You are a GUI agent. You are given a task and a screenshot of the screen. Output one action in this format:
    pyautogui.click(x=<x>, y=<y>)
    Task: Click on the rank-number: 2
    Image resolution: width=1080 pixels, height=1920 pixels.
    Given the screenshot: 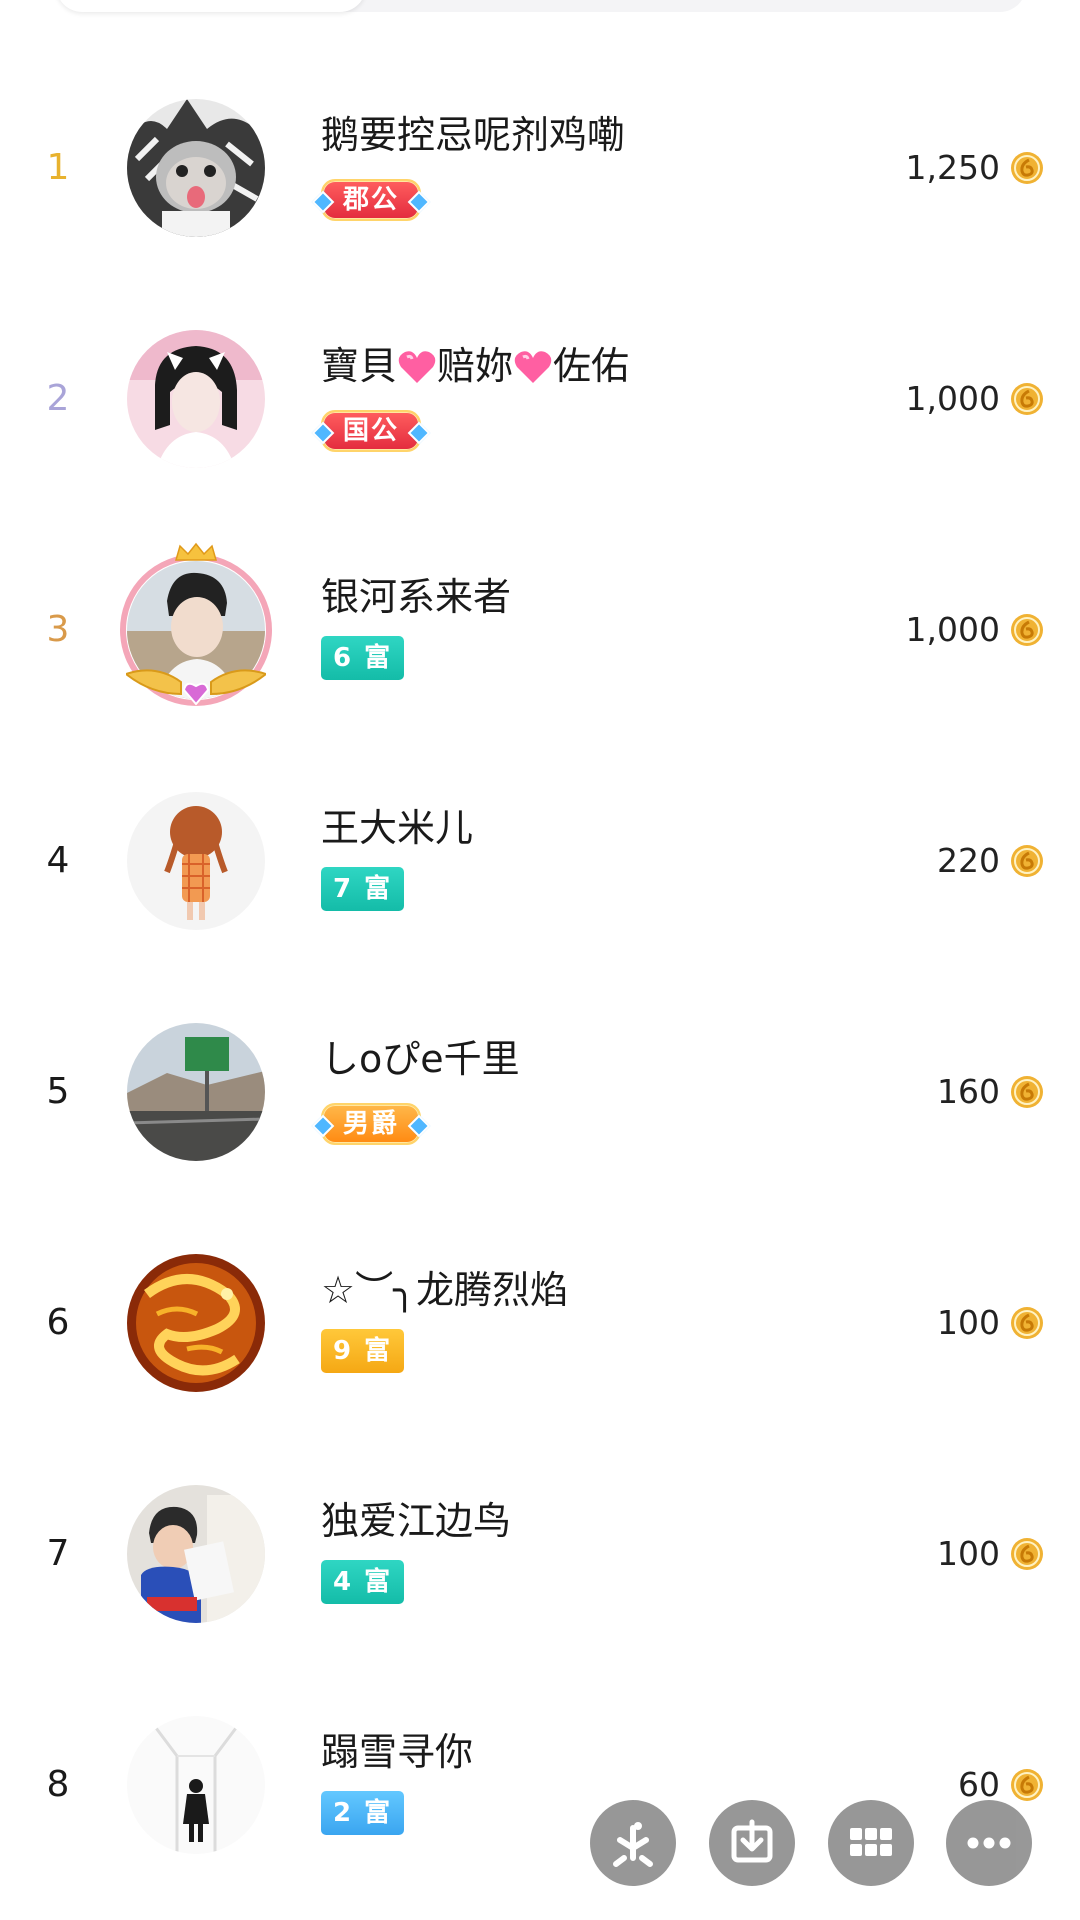 What is the action you would take?
    pyautogui.click(x=58, y=398)
    